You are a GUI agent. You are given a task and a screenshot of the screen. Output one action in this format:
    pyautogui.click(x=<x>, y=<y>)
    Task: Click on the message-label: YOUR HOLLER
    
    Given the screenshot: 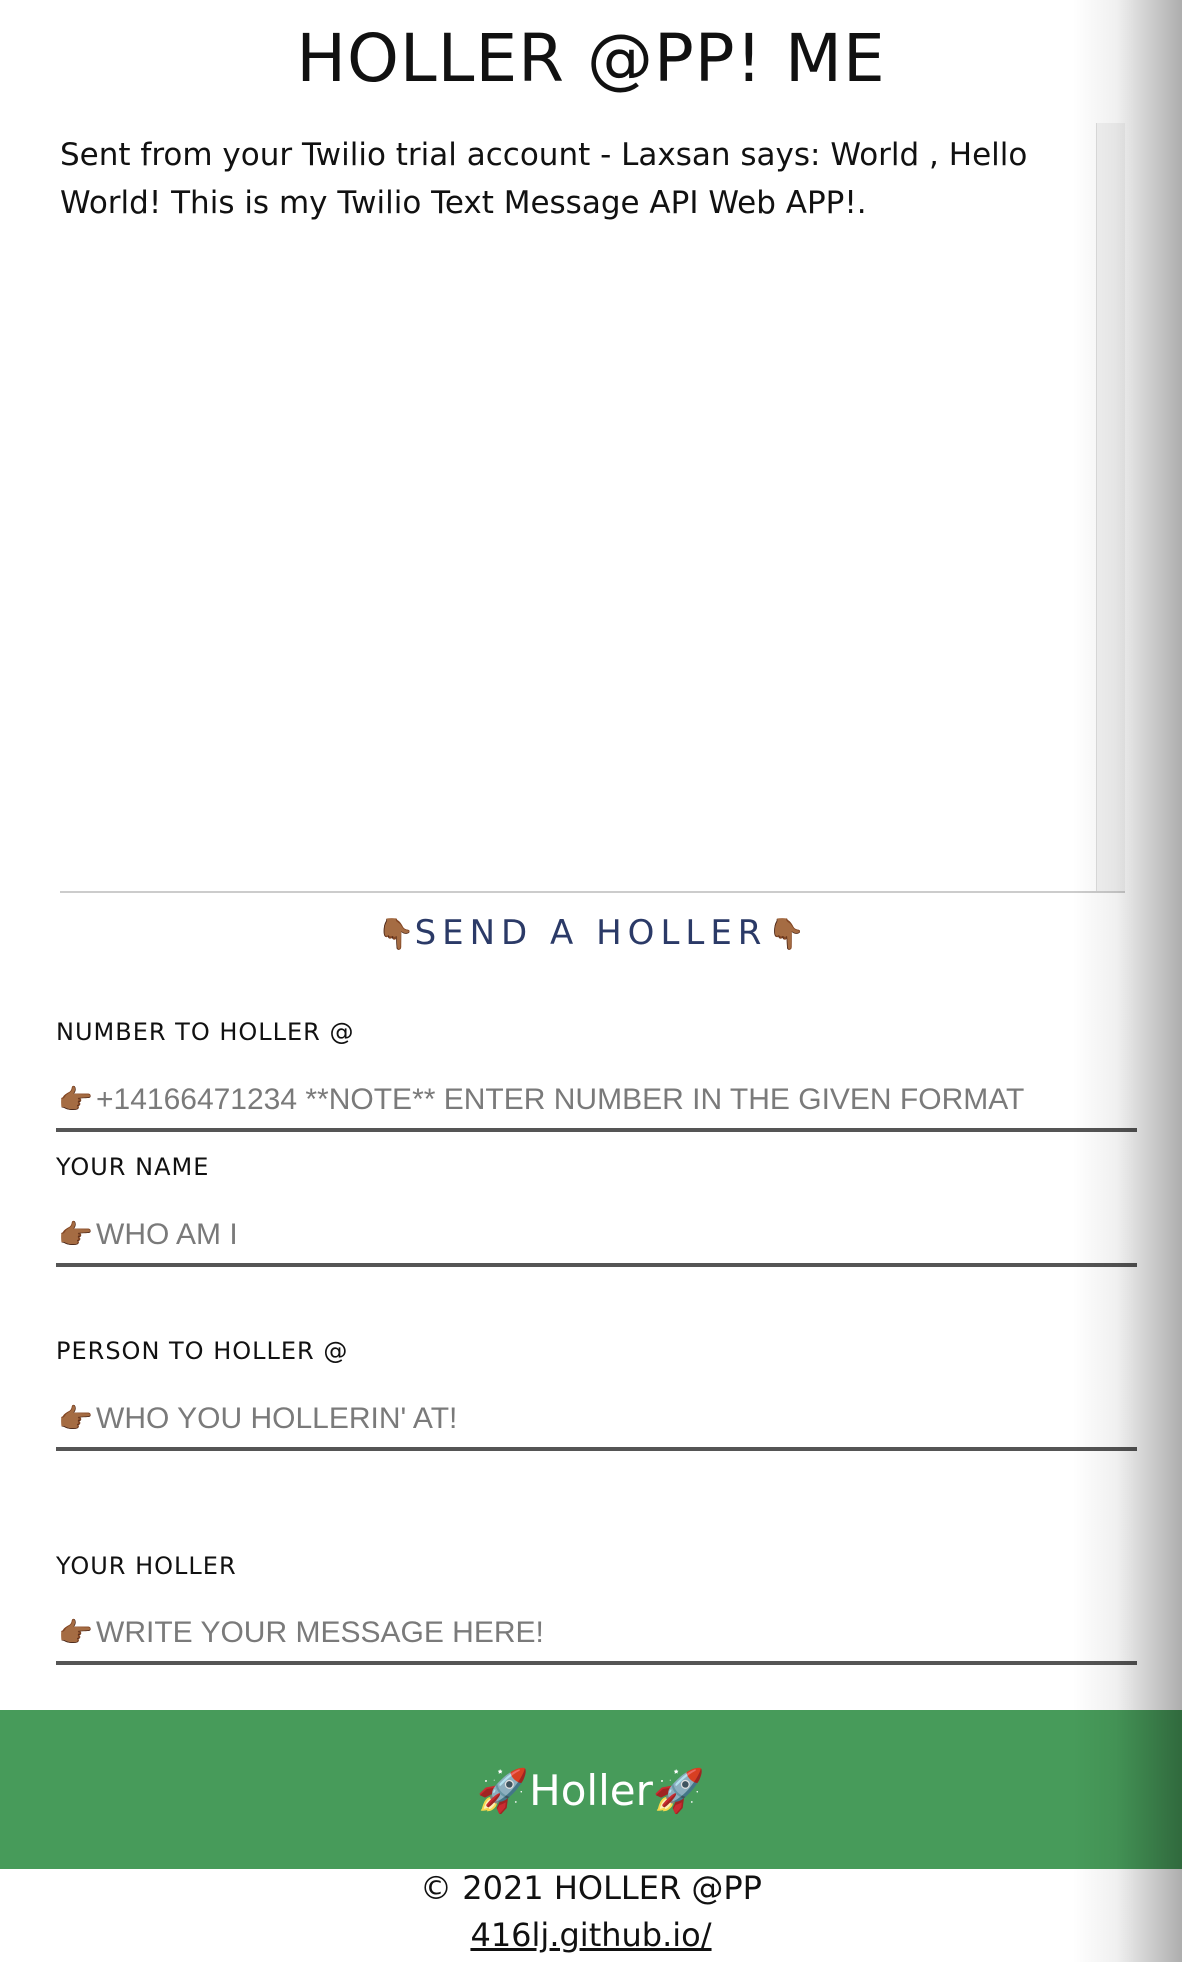 What is the action you would take?
    pyautogui.click(x=146, y=1566)
    